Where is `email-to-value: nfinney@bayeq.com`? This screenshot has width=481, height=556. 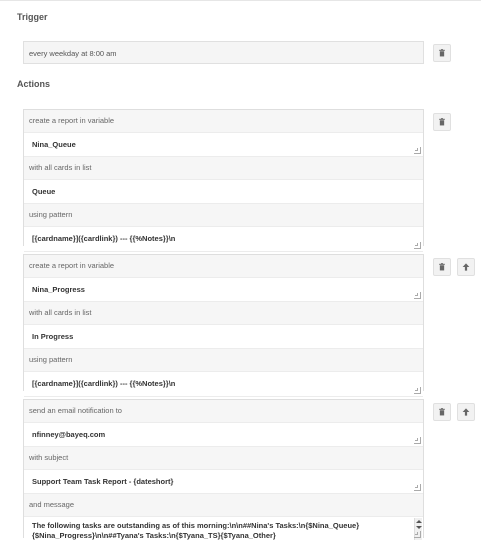 email-to-value: nfinney@bayeq.com is located at coordinates (69, 434).